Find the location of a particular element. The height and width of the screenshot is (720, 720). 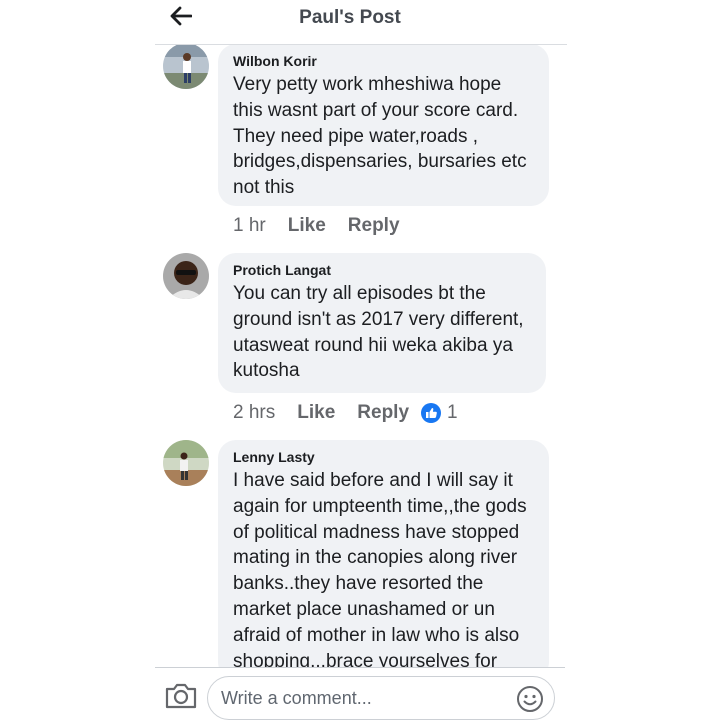

reaction-count: 1 is located at coordinates (452, 412).